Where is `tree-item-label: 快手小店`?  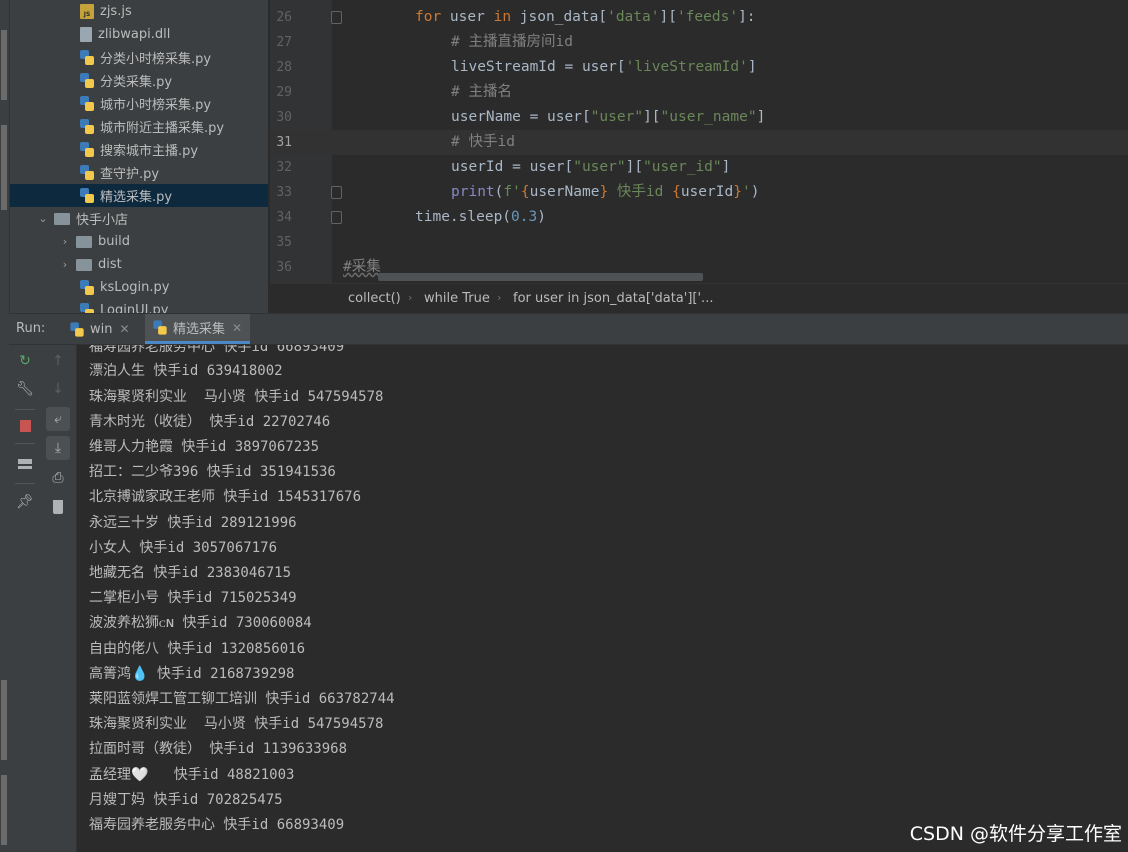 tree-item-label: 快手小店 is located at coordinates (102, 220).